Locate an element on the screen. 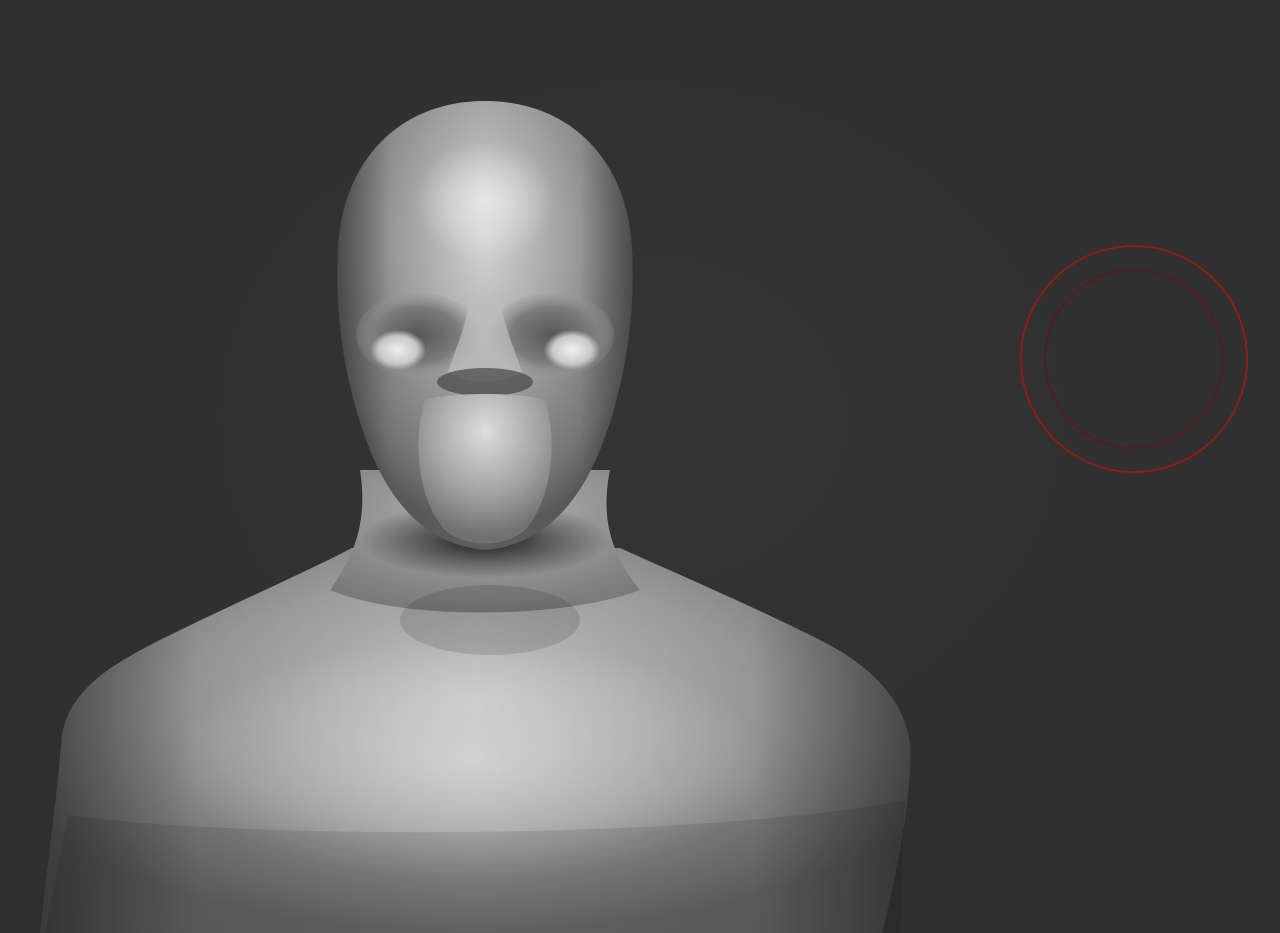 This screenshot has width=1280, height=933. chin-block is located at coordinates (485, 469).